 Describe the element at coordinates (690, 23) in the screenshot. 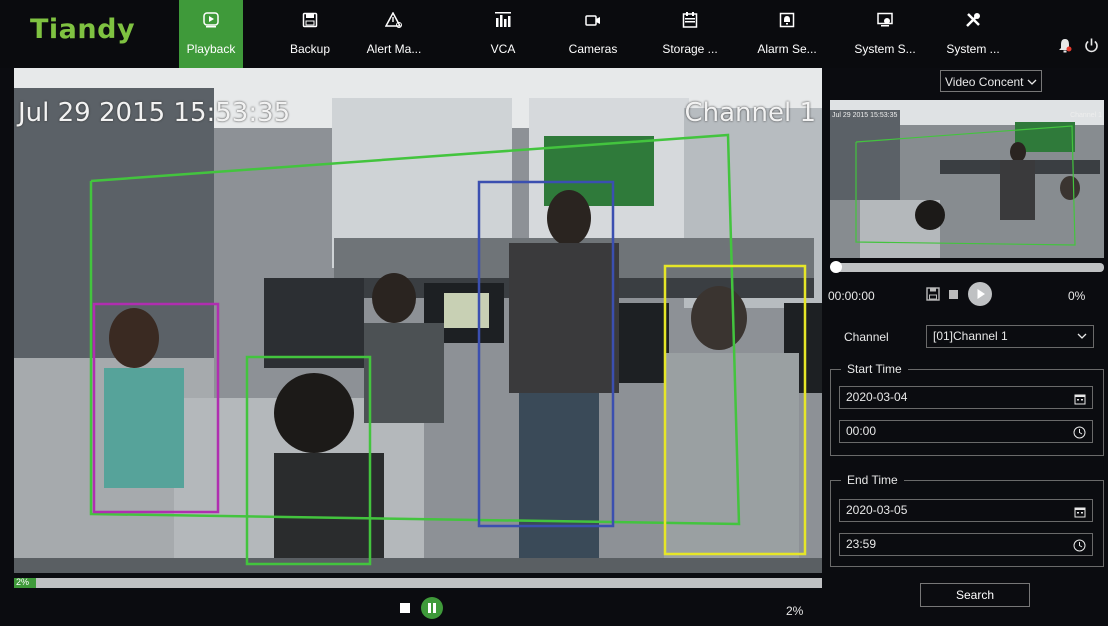

I see `storage-icon` at that location.